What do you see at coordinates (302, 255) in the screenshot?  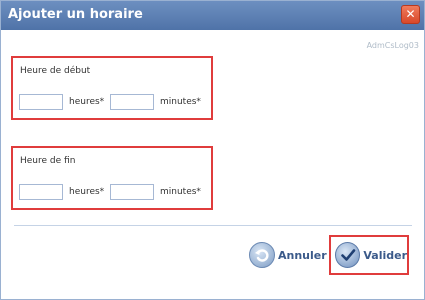 I see `cancel-label: Annuler` at bounding box center [302, 255].